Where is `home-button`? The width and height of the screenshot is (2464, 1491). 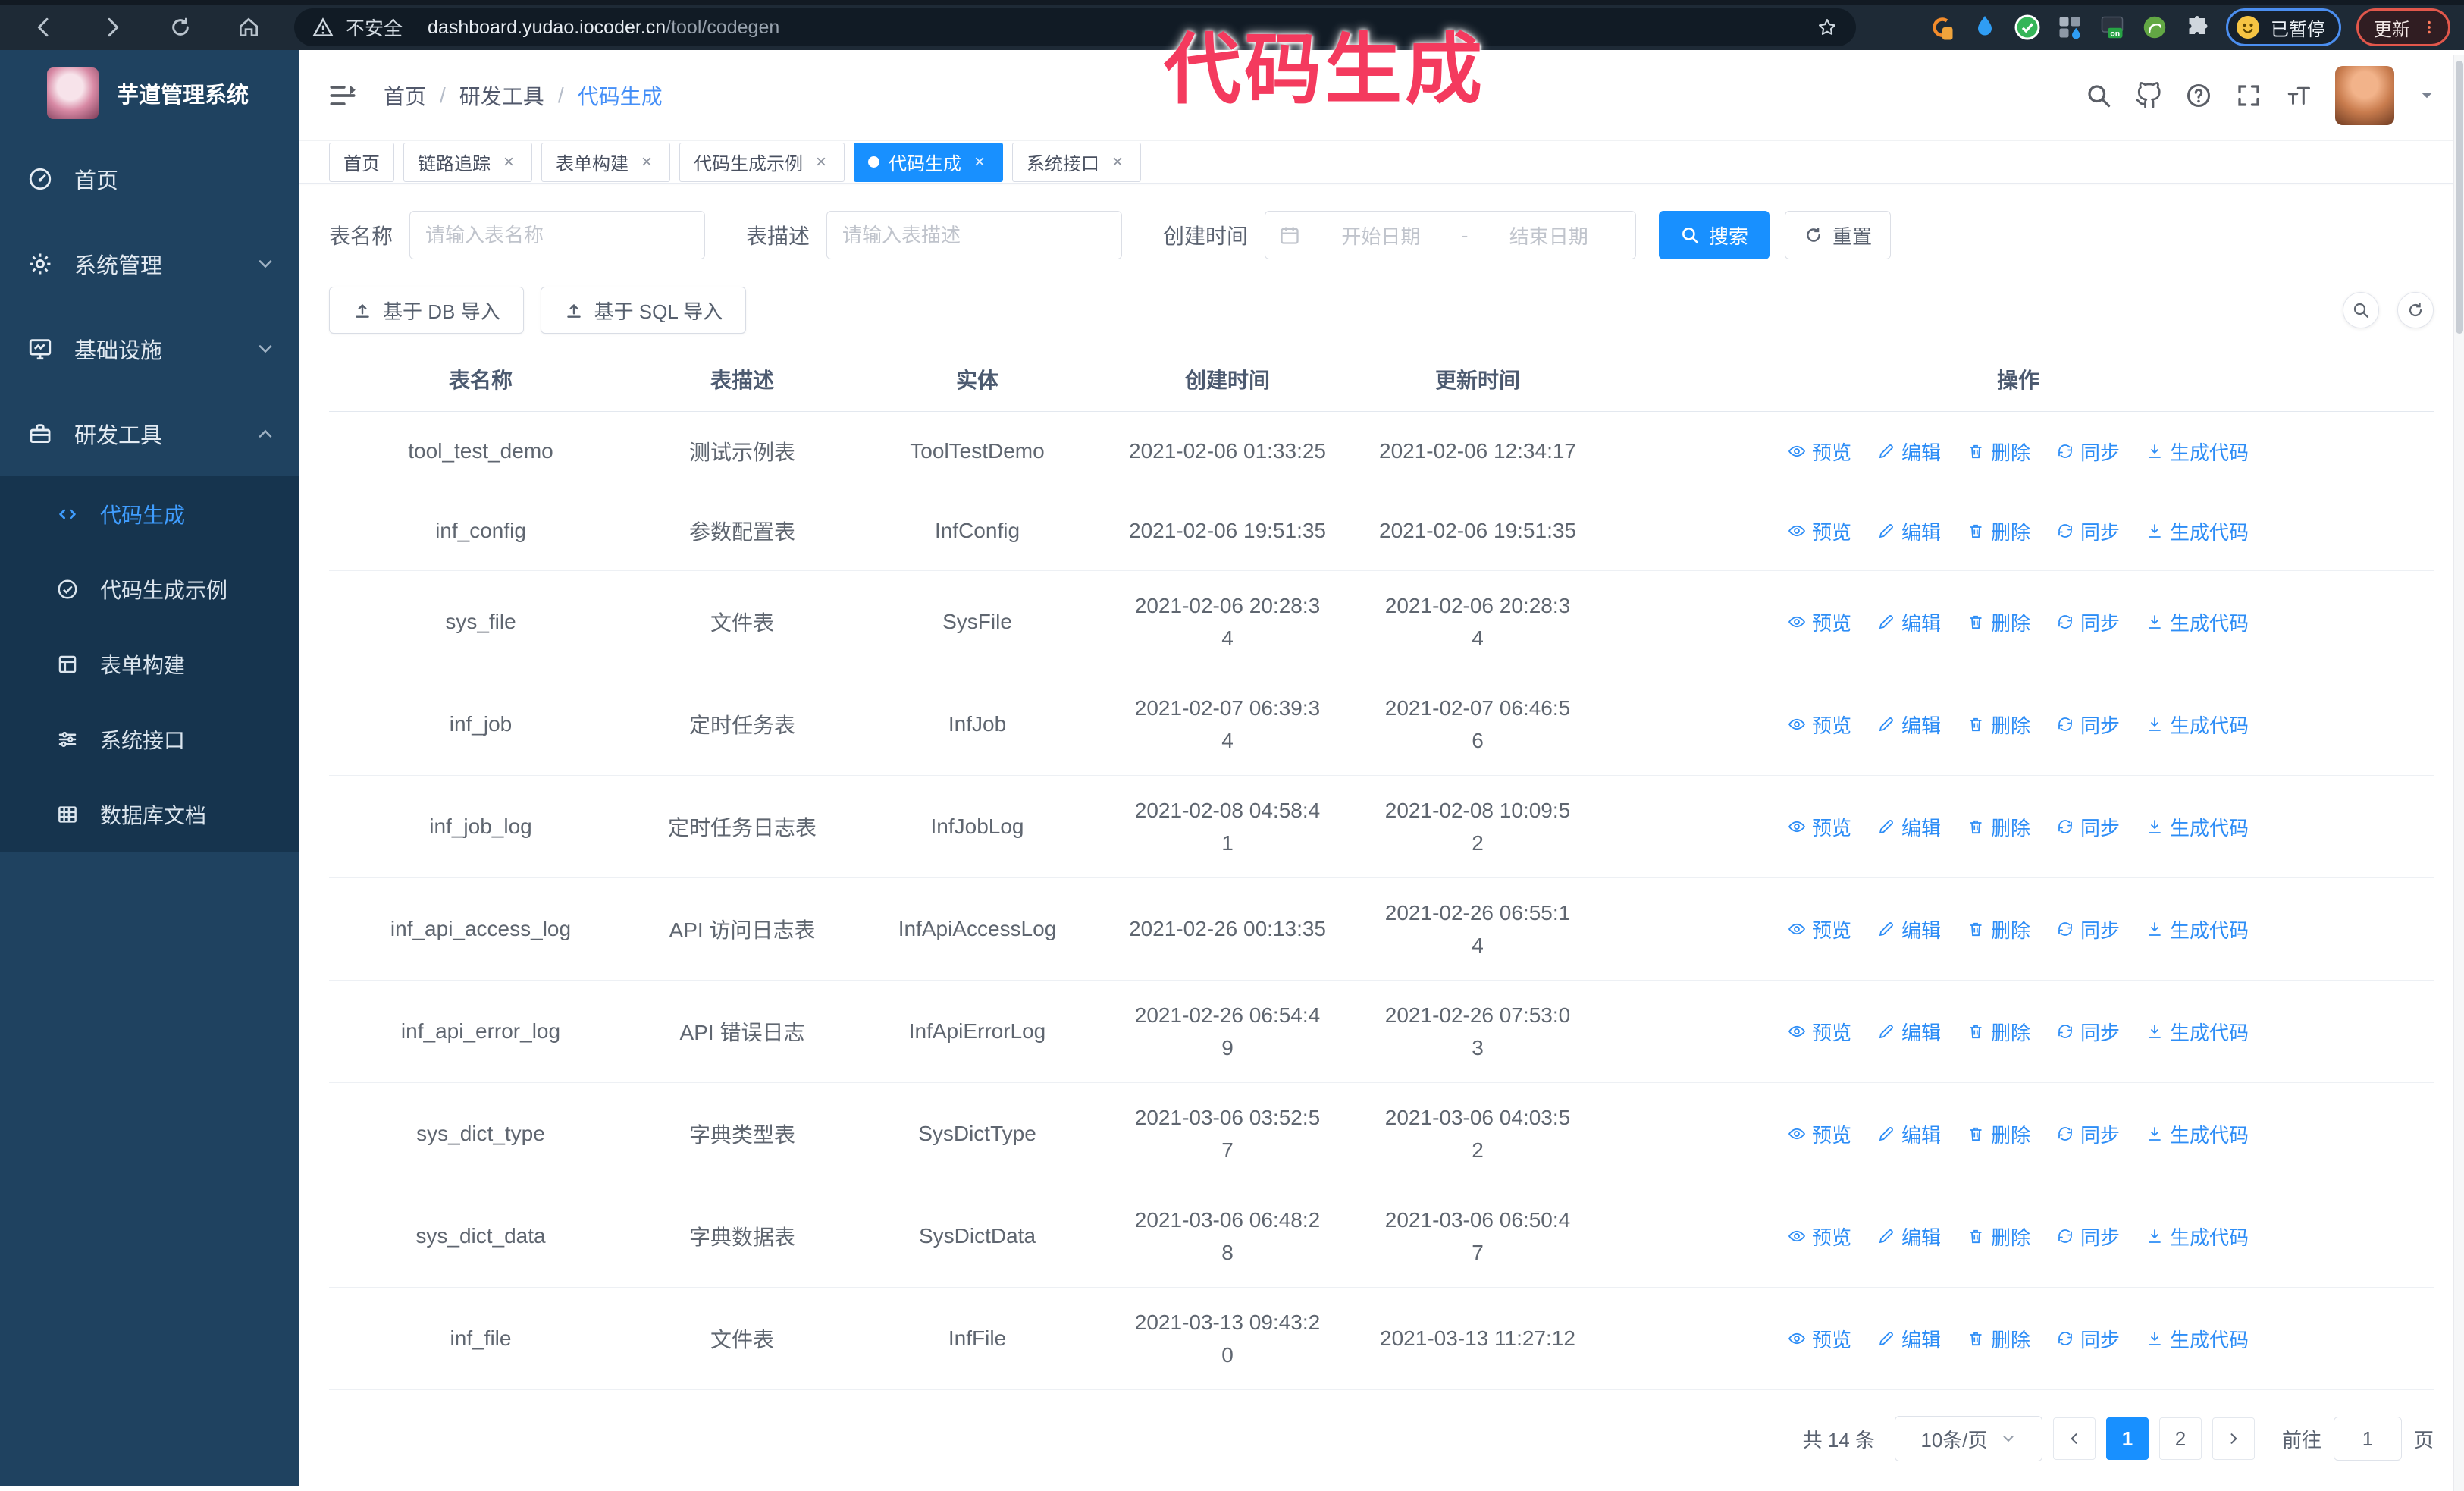
home-button is located at coordinates (249, 27).